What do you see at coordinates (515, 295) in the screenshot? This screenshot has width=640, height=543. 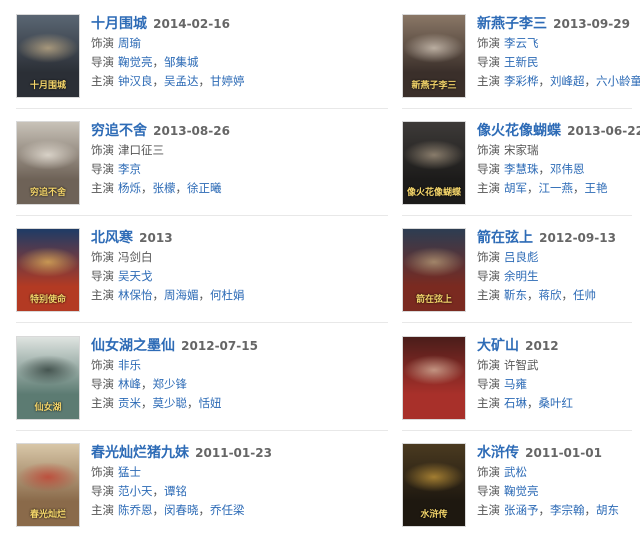 I see `cast-member-link: 靳东` at bounding box center [515, 295].